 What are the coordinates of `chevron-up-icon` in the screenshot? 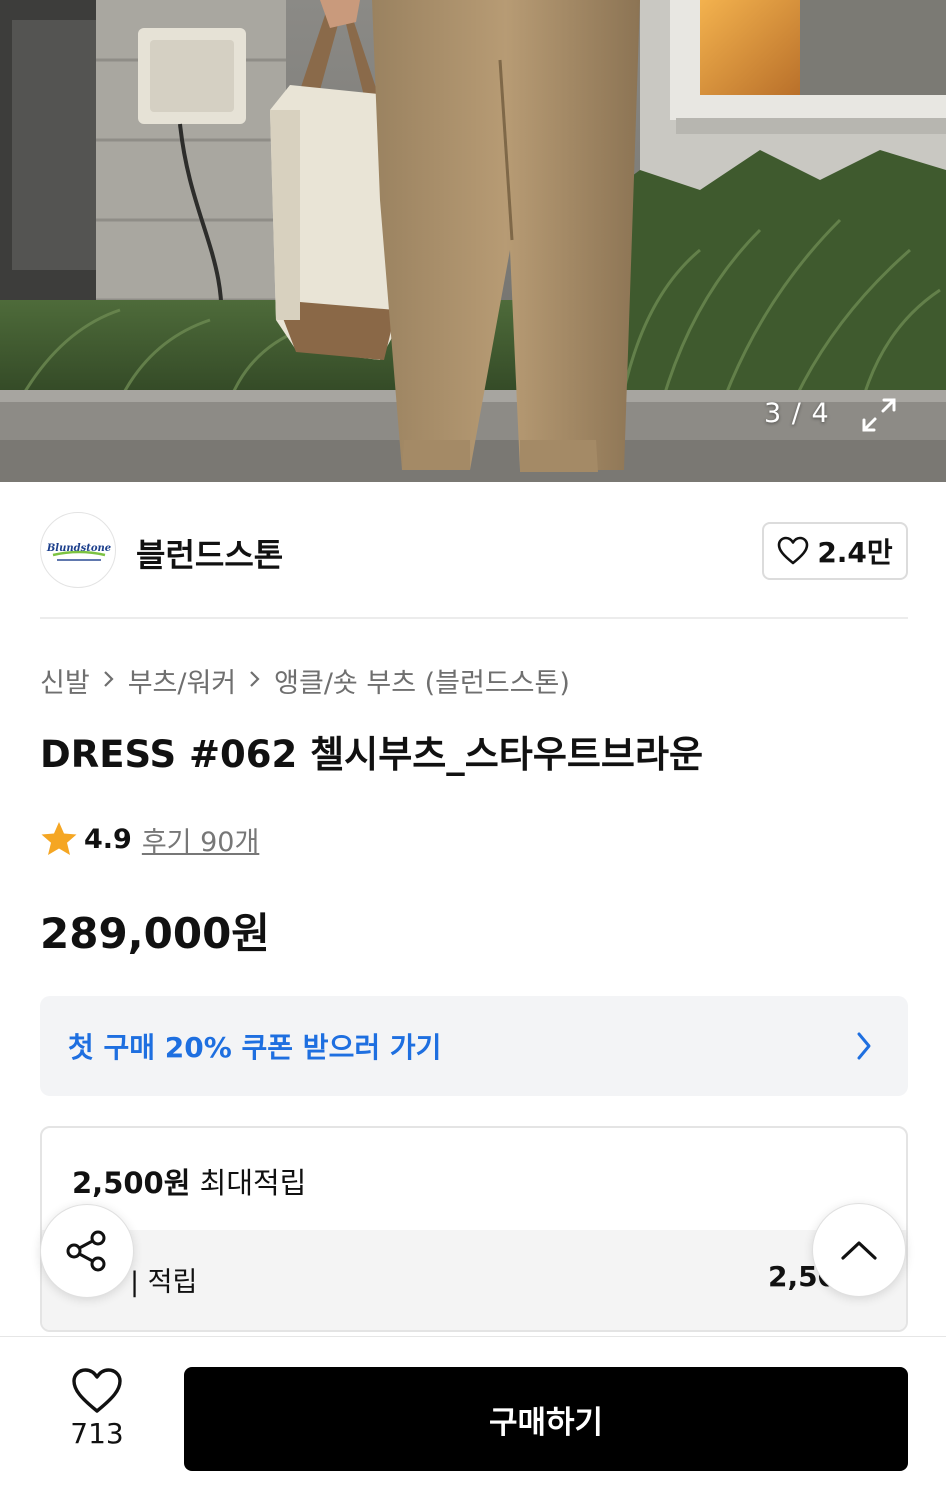 It's located at (859, 1250).